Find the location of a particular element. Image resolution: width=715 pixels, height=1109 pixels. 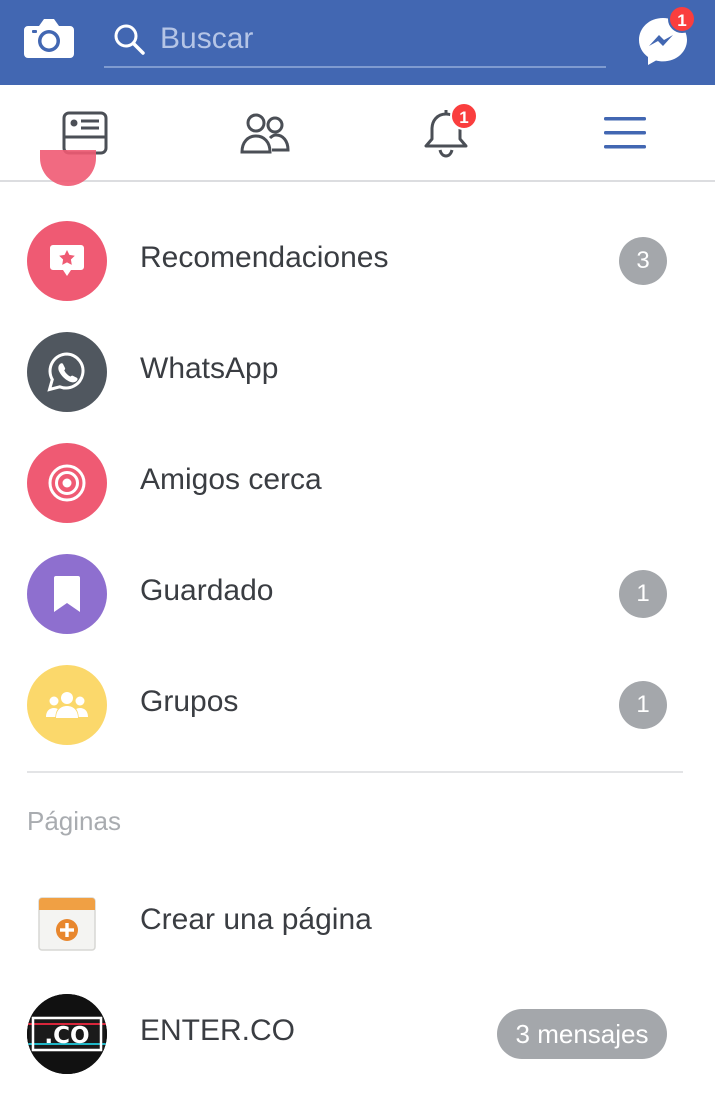

whatsapp-icon is located at coordinates (67, 372).